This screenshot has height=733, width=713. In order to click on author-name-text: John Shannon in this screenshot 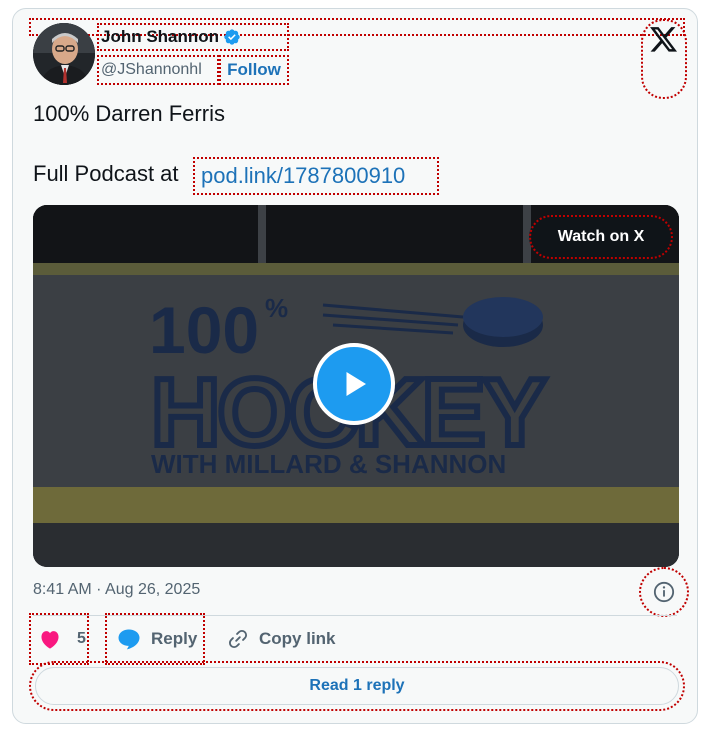, I will do `click(160, 36)`.